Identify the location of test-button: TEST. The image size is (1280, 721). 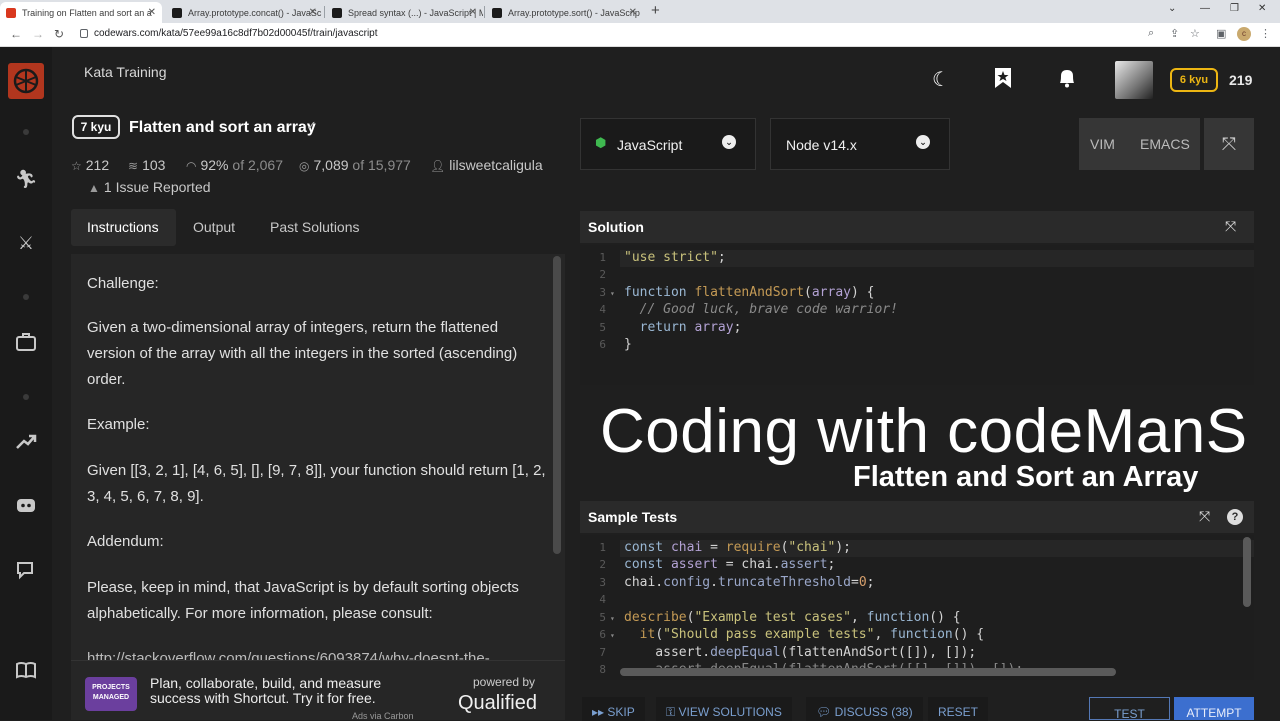
(1129, 709).